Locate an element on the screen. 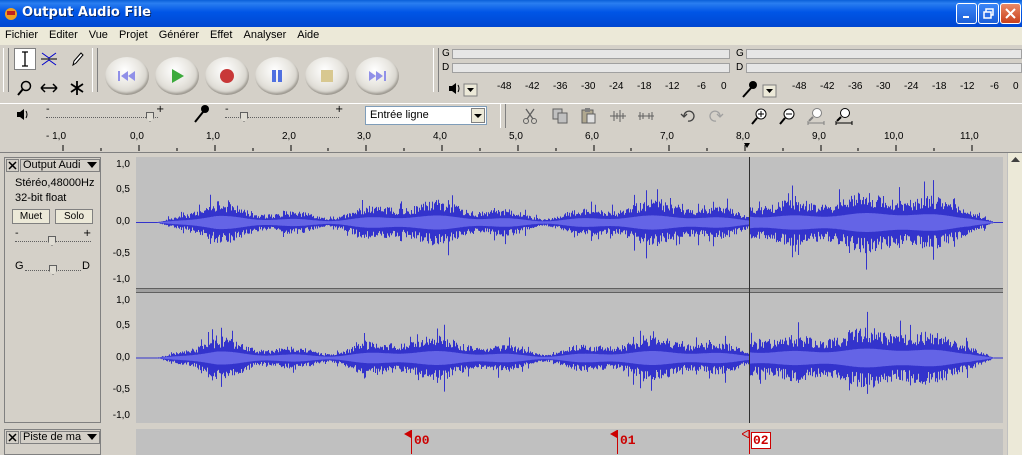  cut-button is located at coordinates (530, 116).